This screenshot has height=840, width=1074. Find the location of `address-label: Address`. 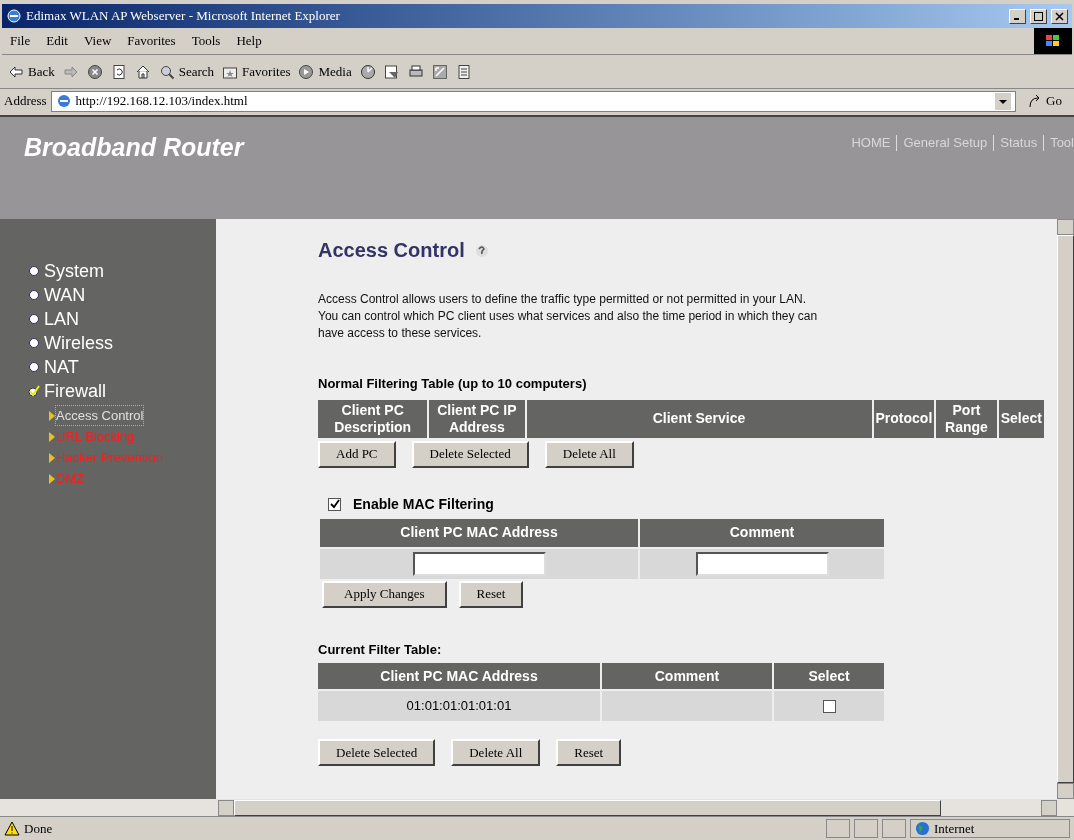

address-label: Address is located at coordinates (25, 101).